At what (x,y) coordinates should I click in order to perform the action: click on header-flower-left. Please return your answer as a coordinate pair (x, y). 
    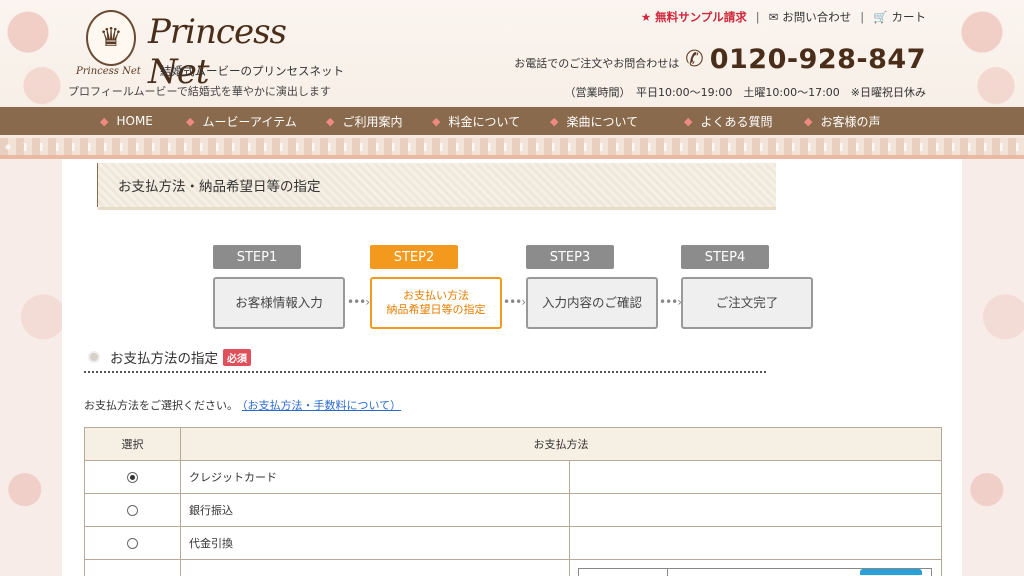
    Looking at the image, I should click on (35, 53).